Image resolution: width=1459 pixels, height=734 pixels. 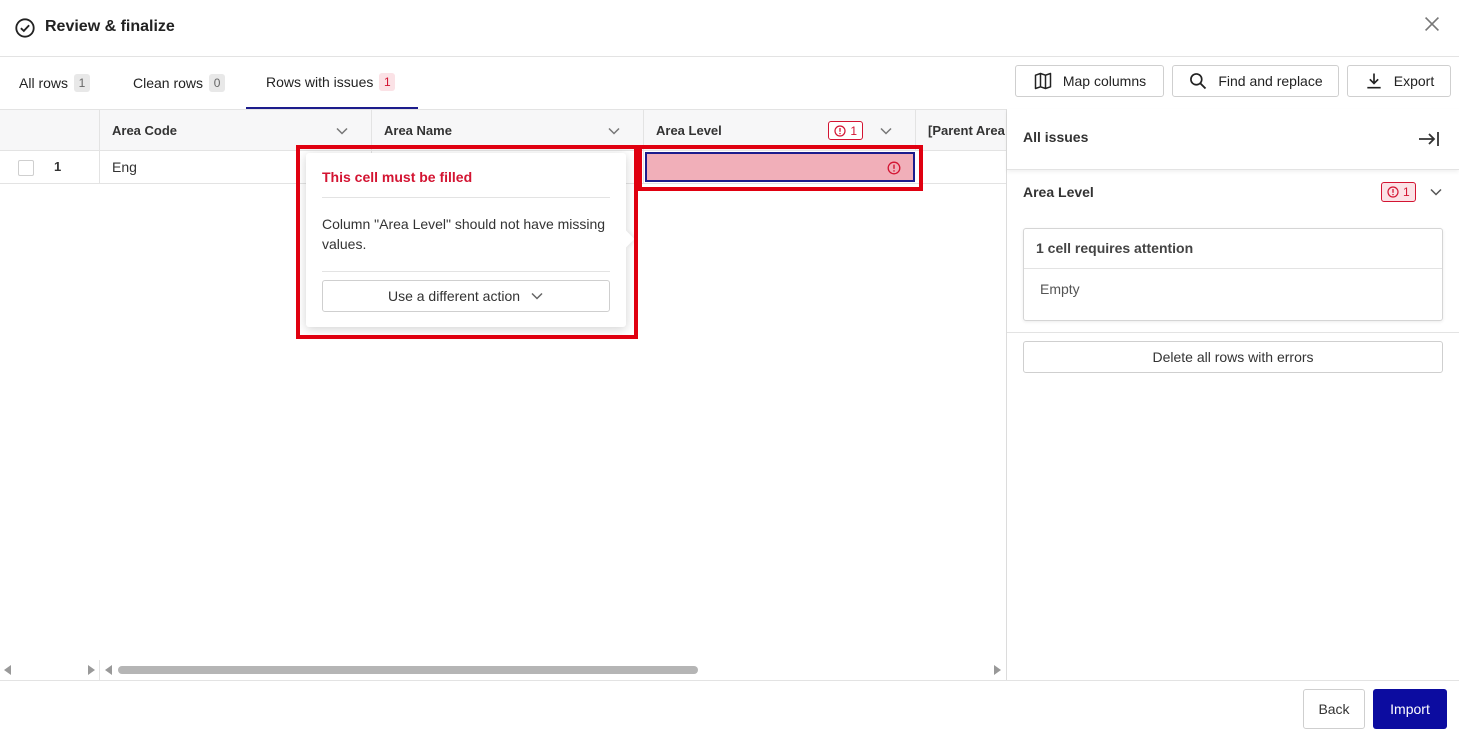 I want to click on dialog-header: Review & finalize, so click(x=729, y=28).